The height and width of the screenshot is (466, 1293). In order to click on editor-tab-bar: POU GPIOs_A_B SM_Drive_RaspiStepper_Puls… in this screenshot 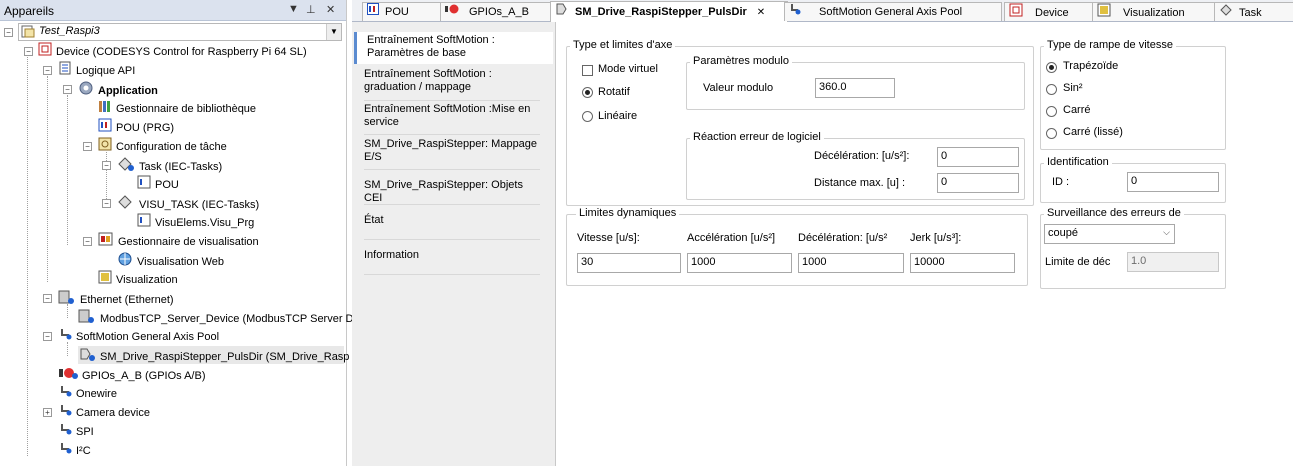, I will do `click(822, 11)`.